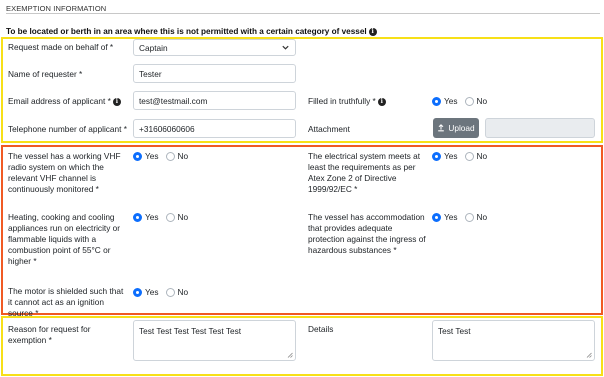 This screenshot has width=604, height=377. I want to click on details-value: Test Test, so click(454, 331).